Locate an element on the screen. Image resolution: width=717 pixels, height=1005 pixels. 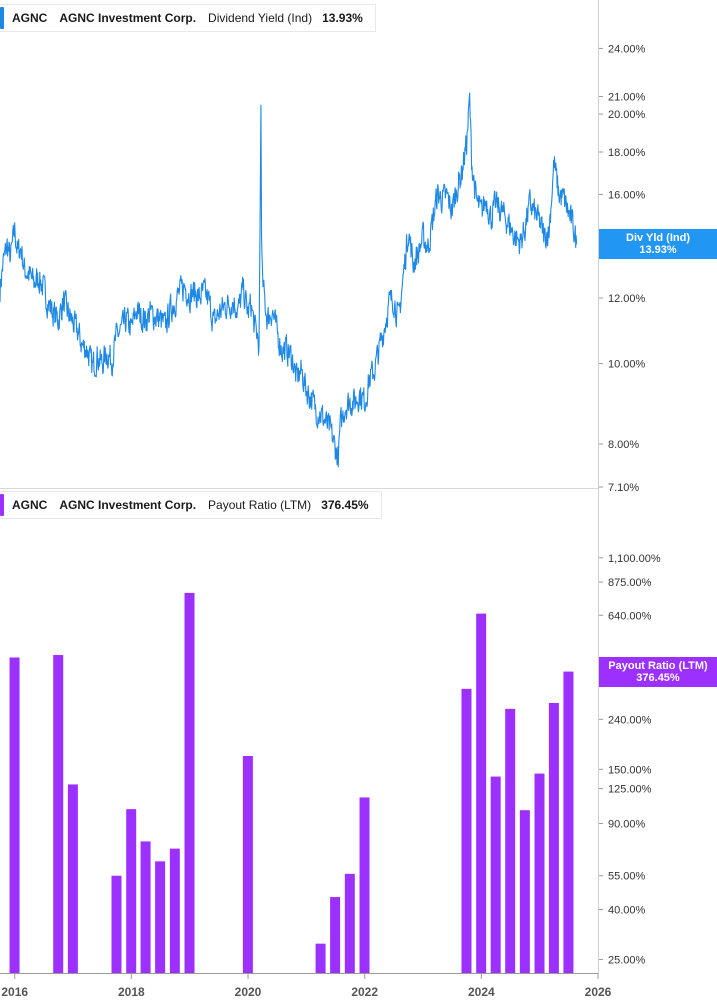
payout-value-tag: Payout Ratio (LTM) 376.45% is located at coordinates (658, 671).